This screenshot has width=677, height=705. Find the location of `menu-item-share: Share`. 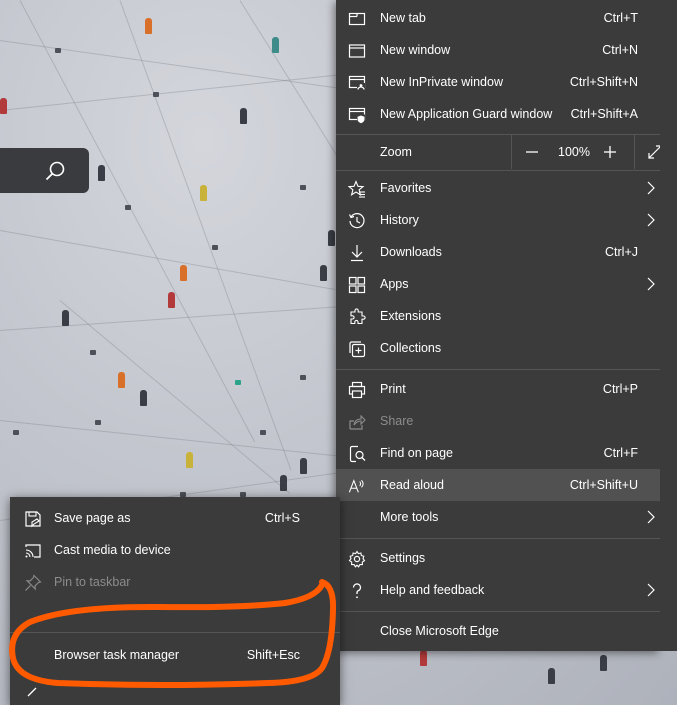

menu-item-share: Share is located at coordinates (506, 421).